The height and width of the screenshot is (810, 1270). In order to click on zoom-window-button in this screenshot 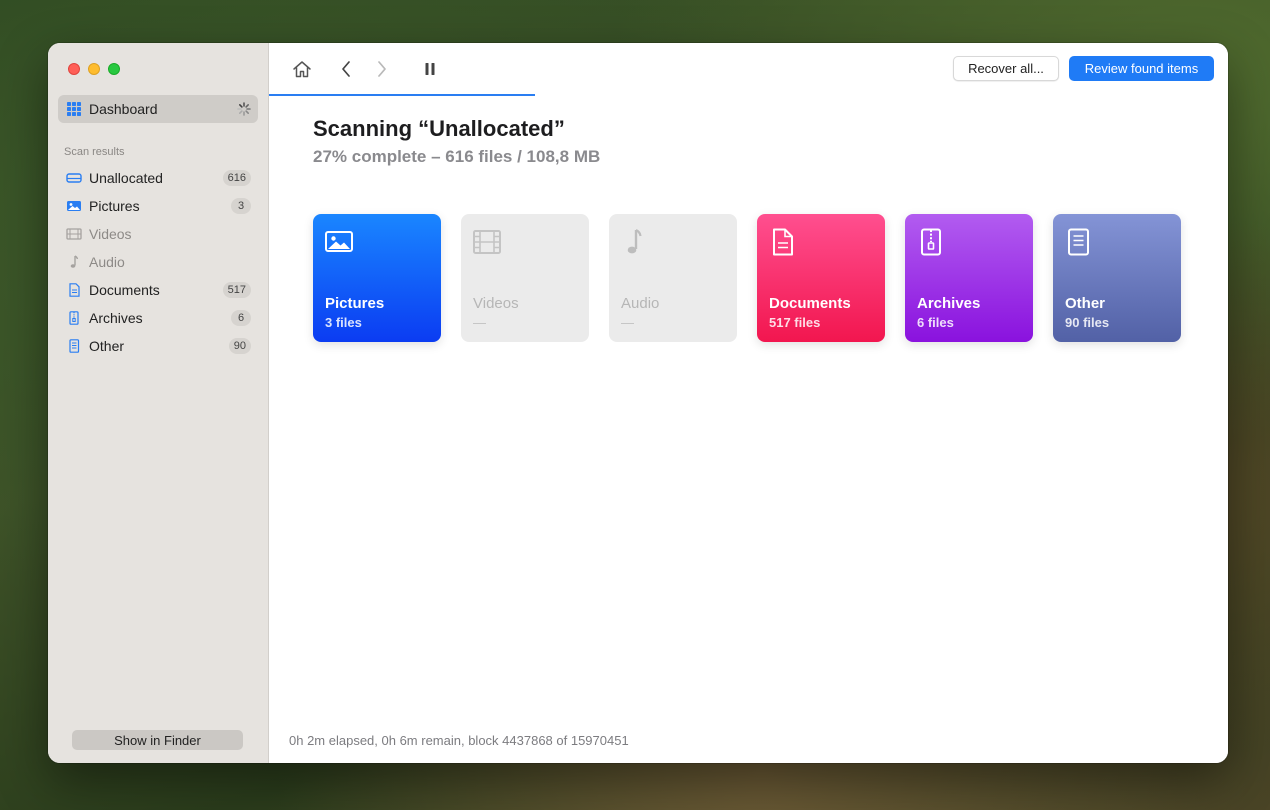, I will do `click(114, 69)`.